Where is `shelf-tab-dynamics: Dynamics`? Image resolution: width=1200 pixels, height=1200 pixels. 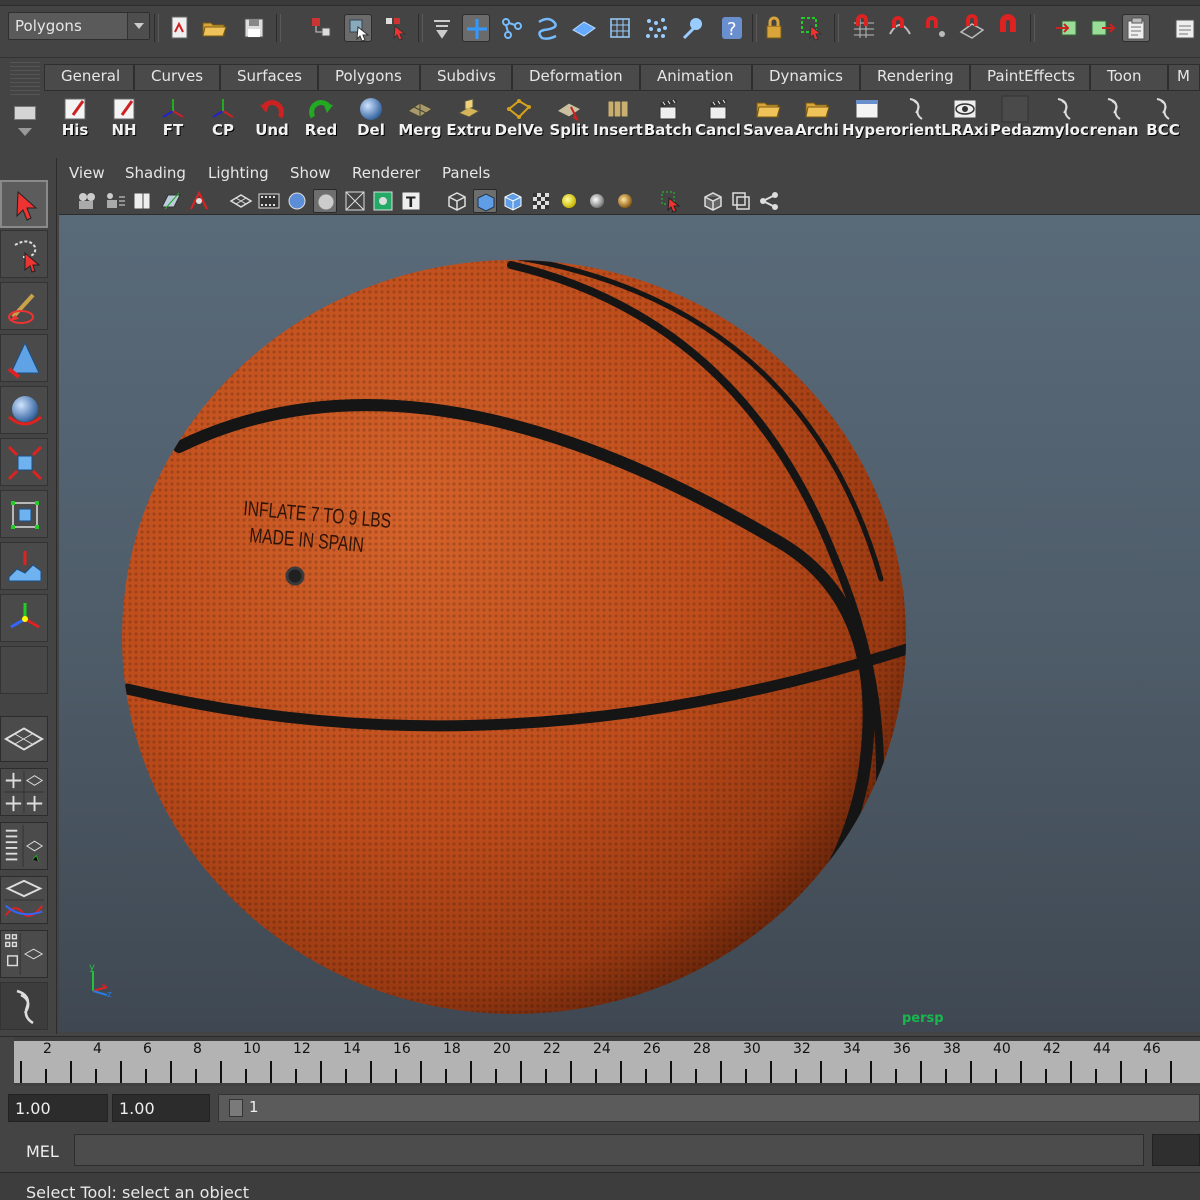
shelf-tab-dynamics: Dynamics is located at coordinates (806, 77).